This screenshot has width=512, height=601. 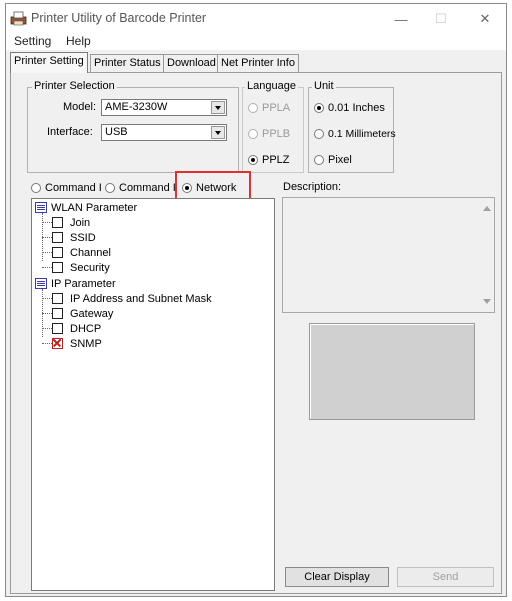 What do you see at coordinates (271, 86) in the screenshot?
I see `language-legend: Language` at bounding box center [271, 86].